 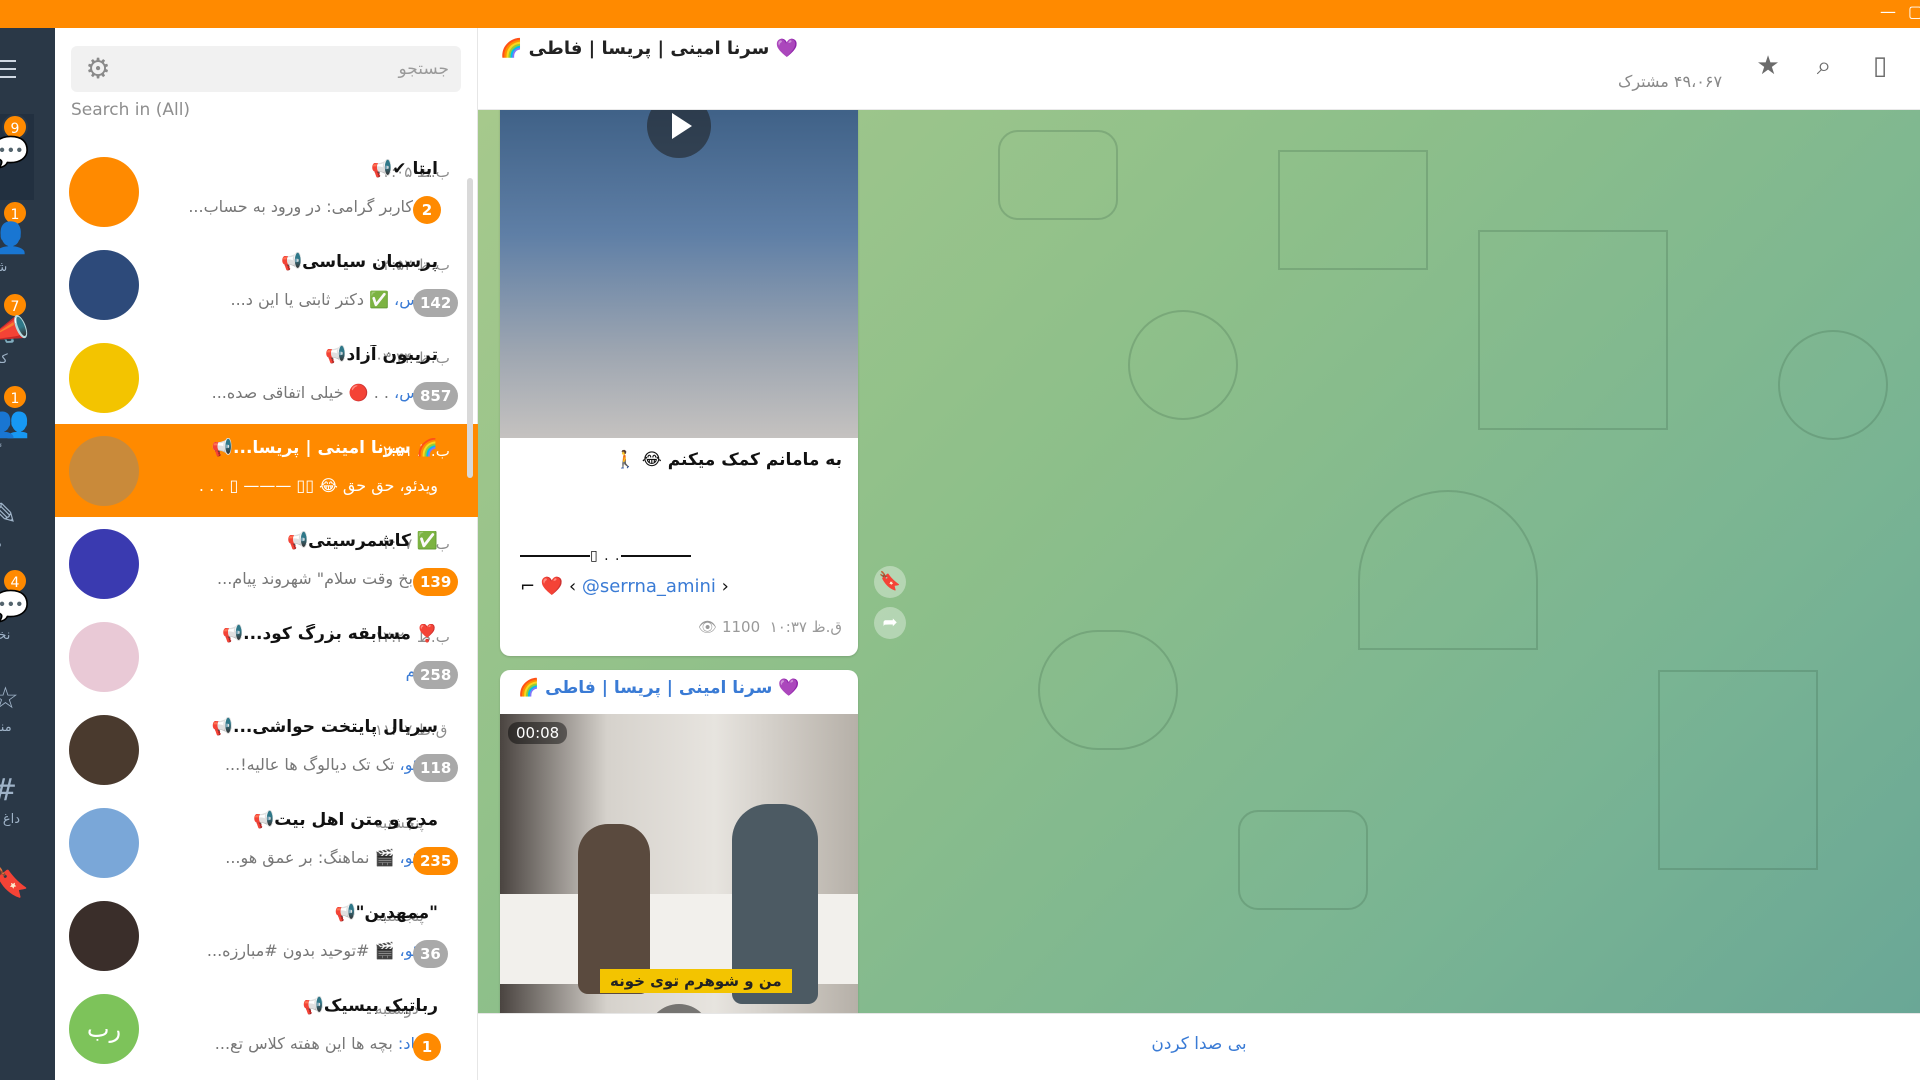 I want to click on folder-2: 1👥گر, so click(x=17, y=427).